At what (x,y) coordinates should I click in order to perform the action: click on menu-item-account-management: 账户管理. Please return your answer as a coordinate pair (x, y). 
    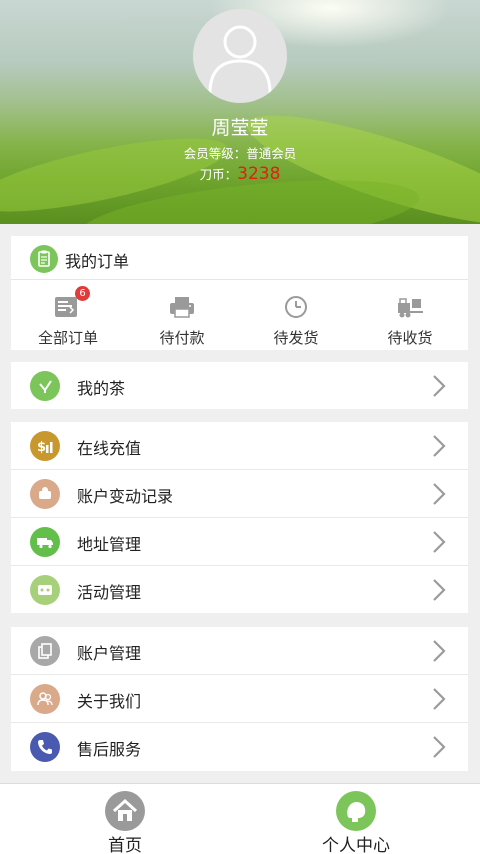
    Looking at the image, I should click on (239, 651).